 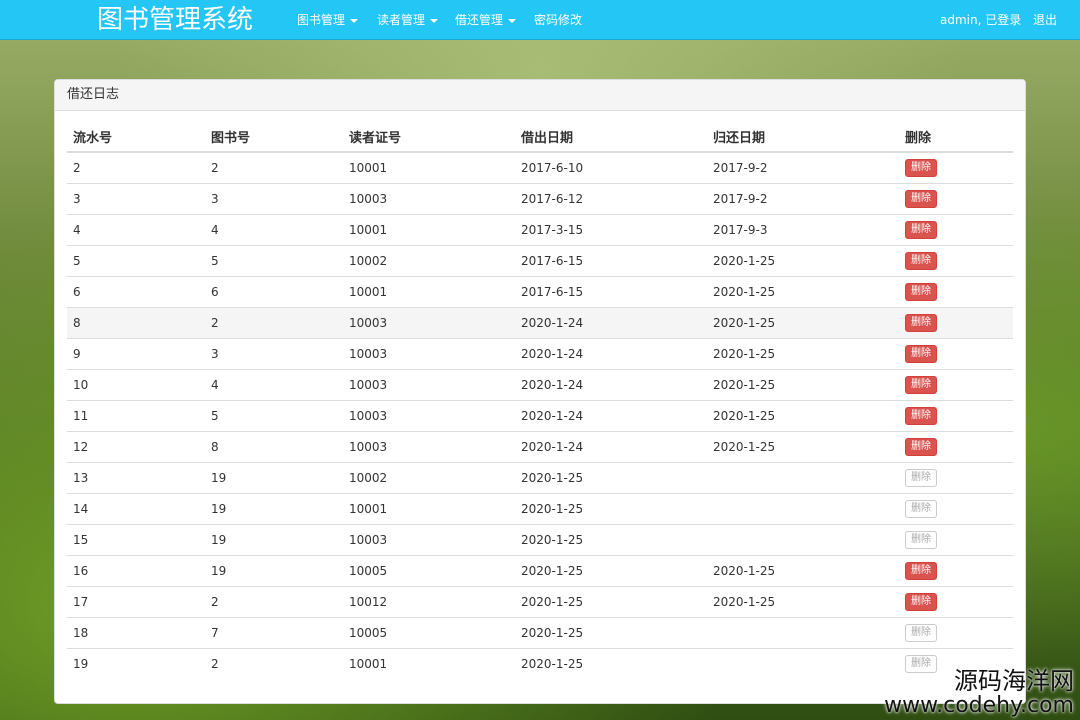 I want to click on site-watermark: 源码海洋网 www.codehy.com, so click(x=979, y=693).